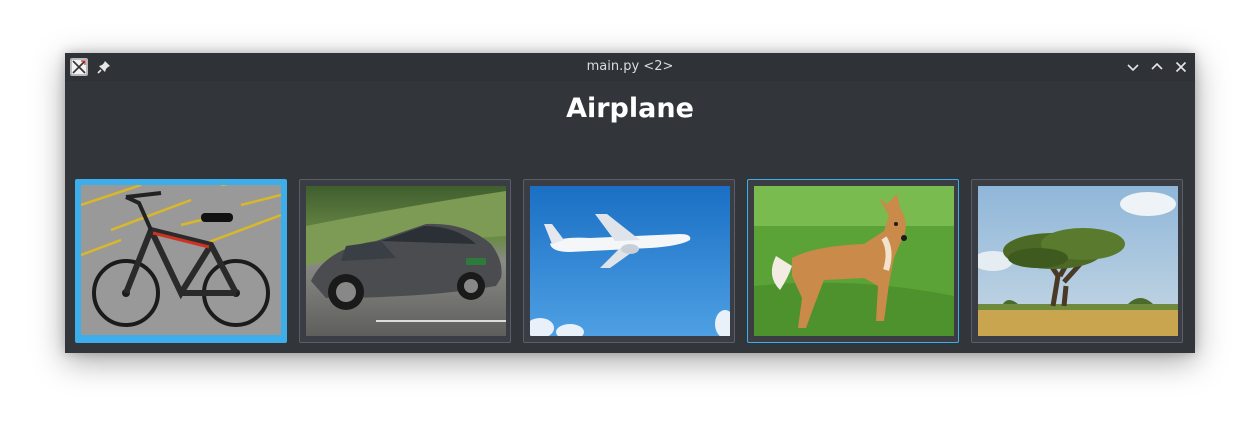 The image size is (1260, 430). I want to click on title-bar: main.py <2>, so click(630, 67).